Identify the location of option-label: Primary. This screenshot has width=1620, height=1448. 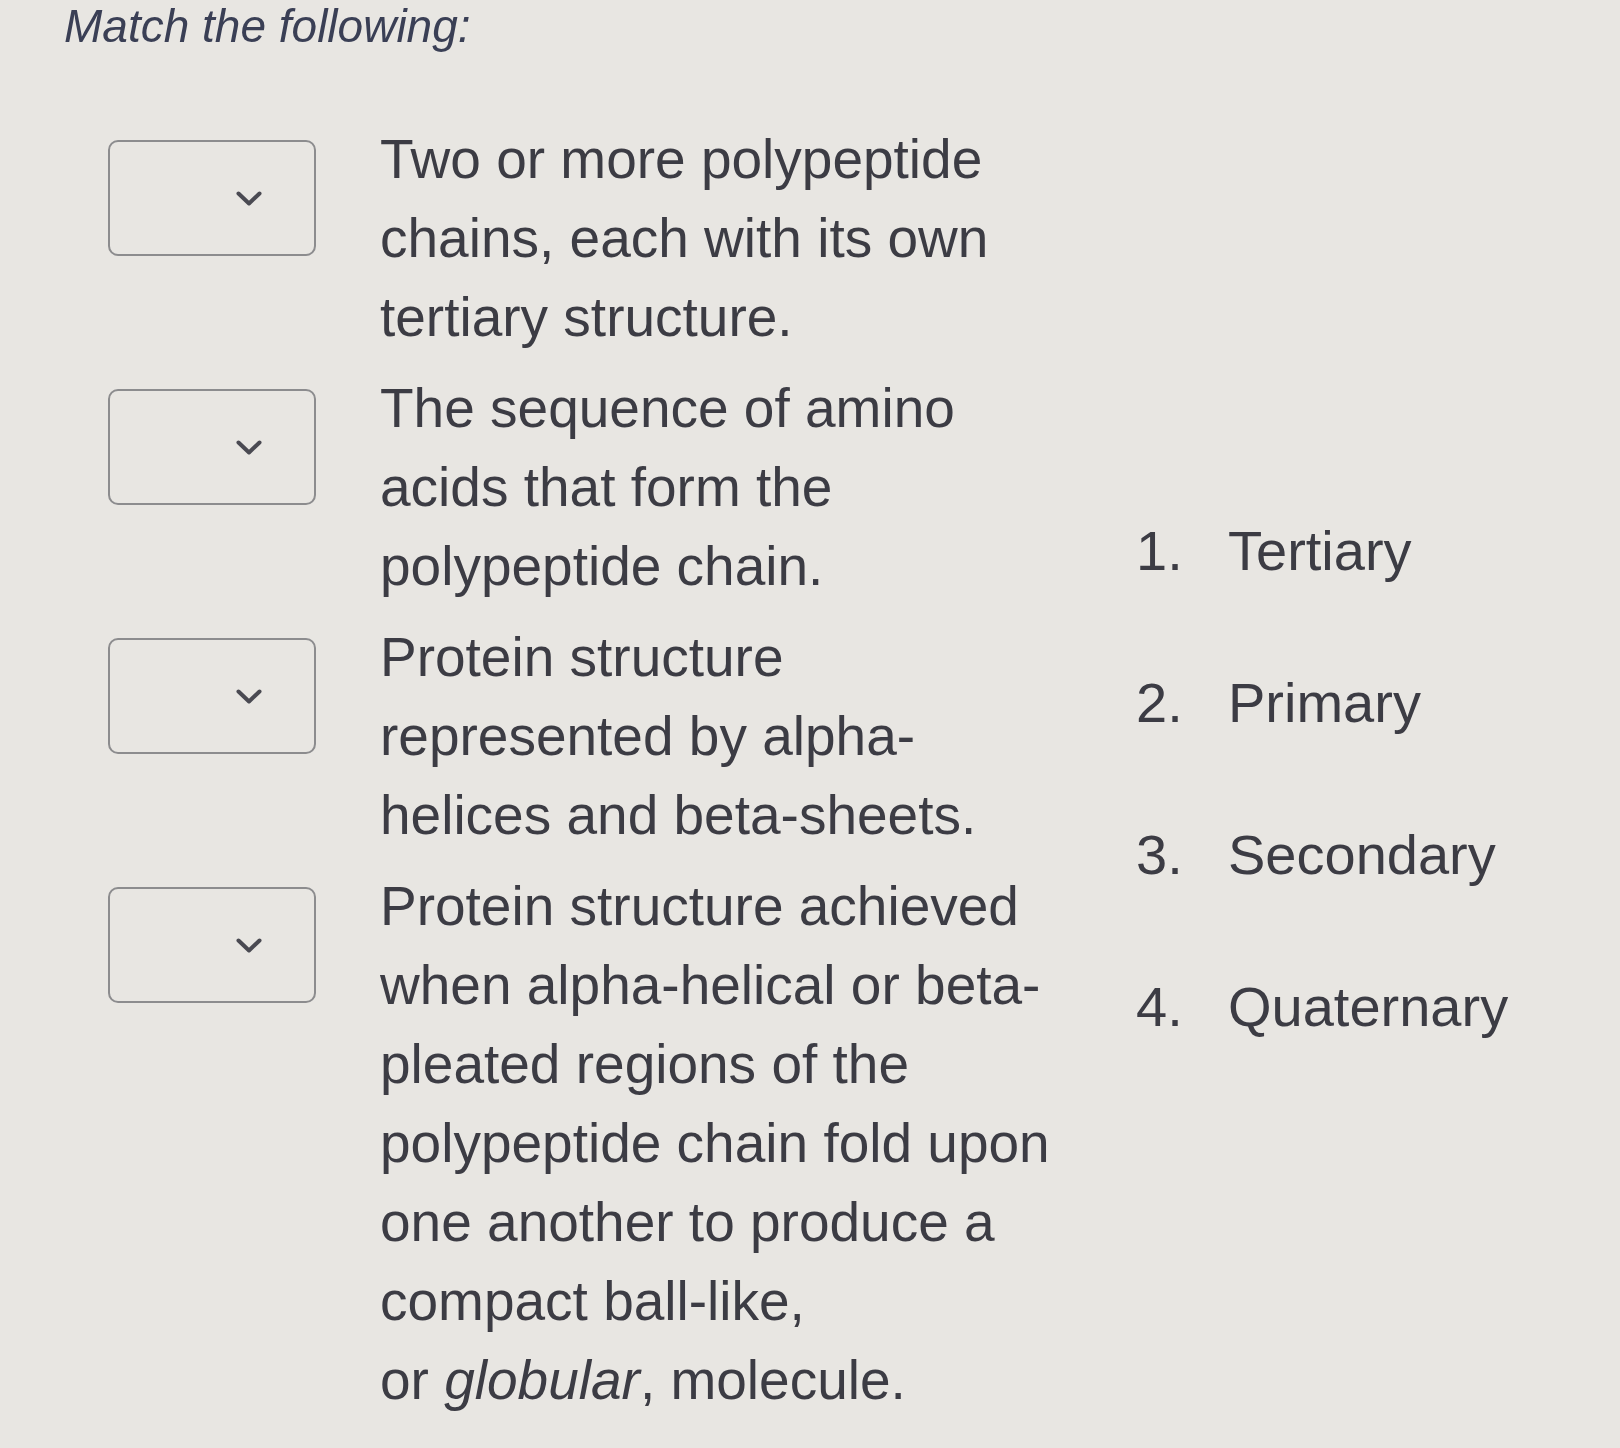
(1324, 704).